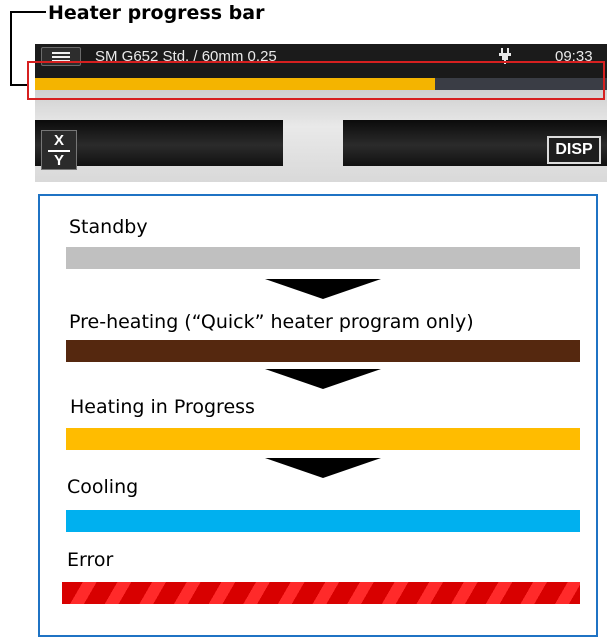 The width and height of the screenshot is (608, 639). Describe the element at coordinates (574, 150) in the screenshot. I see `disp-button: DISP` at that location.